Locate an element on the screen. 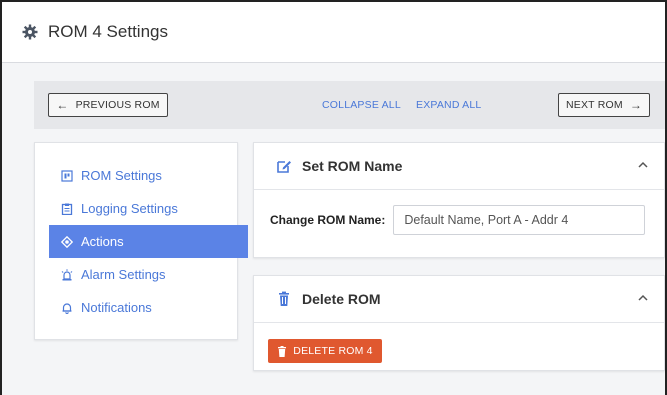 The width and height of the screenshot is (667, 395). sidebar-item-actions: Actions is located at coordinates (148, 241).